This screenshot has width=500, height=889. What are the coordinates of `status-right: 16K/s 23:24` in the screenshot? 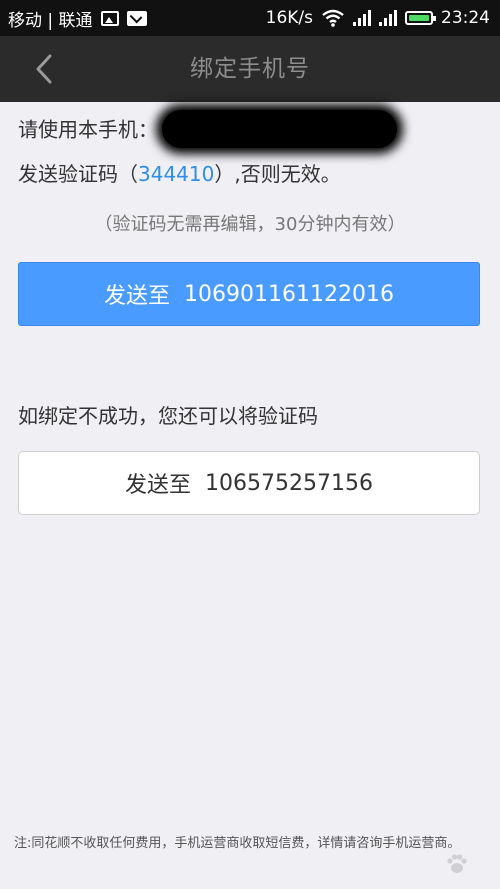 It's located at (378, 18).